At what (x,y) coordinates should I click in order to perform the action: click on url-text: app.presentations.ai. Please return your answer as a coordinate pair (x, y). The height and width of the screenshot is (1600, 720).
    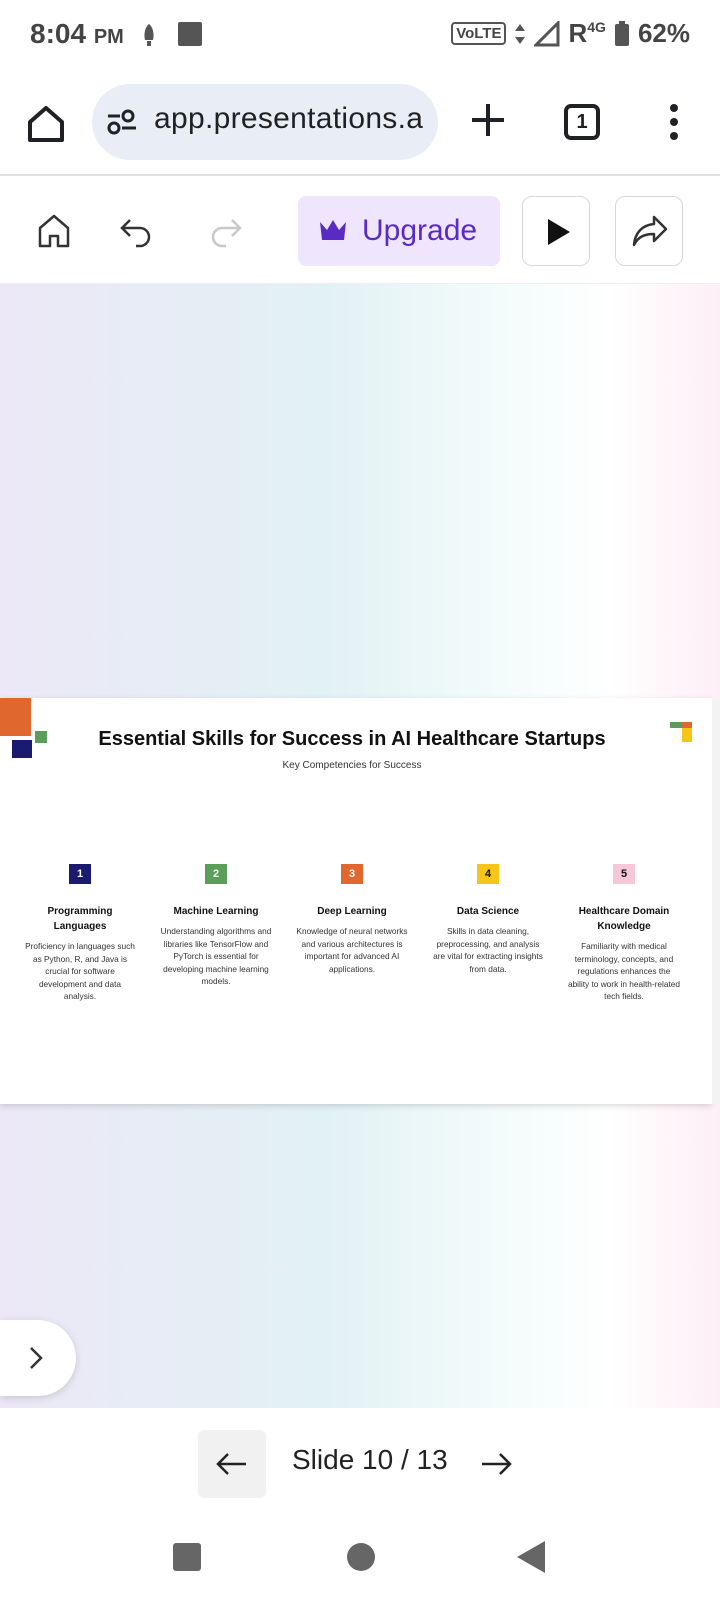
    Looking at the image, I should click on (289, 119).